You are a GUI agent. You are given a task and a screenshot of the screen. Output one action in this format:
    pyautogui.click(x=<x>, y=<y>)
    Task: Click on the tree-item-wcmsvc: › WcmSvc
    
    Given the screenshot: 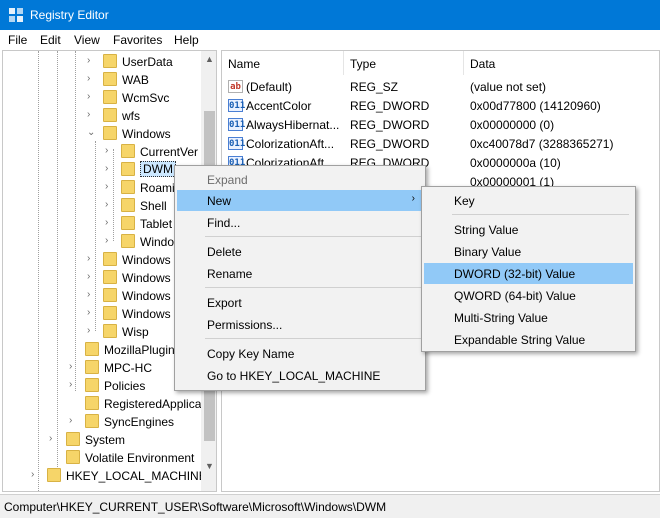 What is the action you would take?
    pyautogui.click(x=101, y=97)
    